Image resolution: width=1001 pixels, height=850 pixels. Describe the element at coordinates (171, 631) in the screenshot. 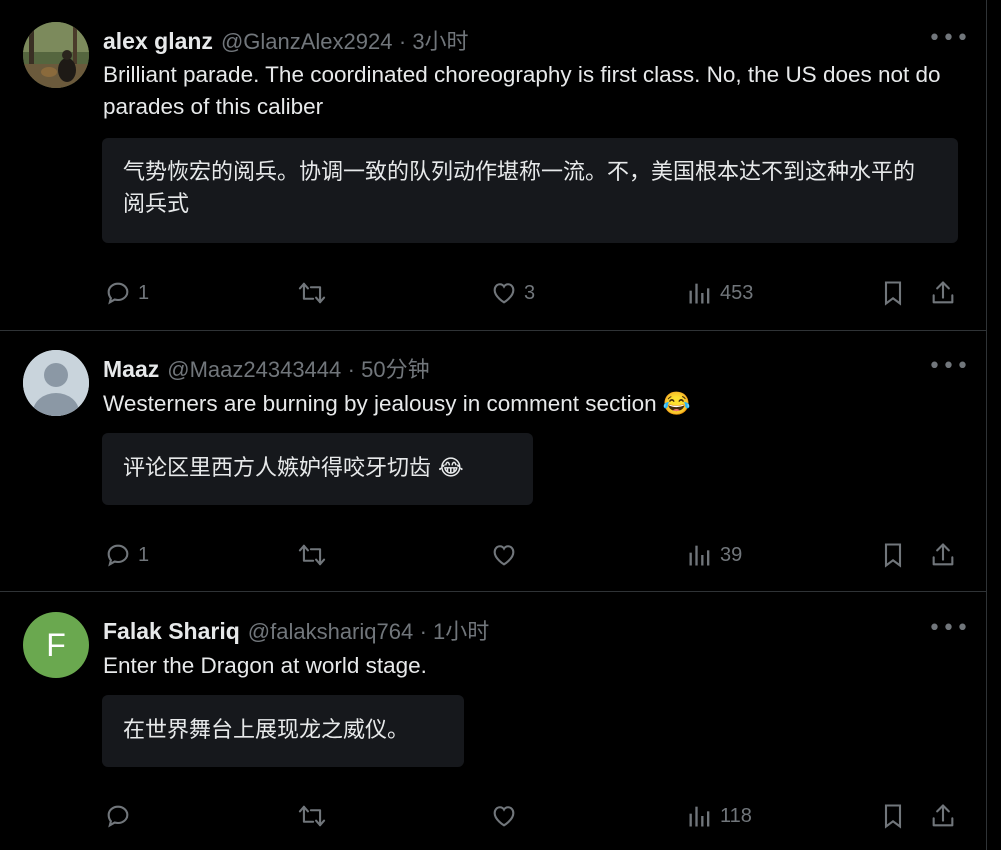

I see `author-name: Falak Shariq` at that location.